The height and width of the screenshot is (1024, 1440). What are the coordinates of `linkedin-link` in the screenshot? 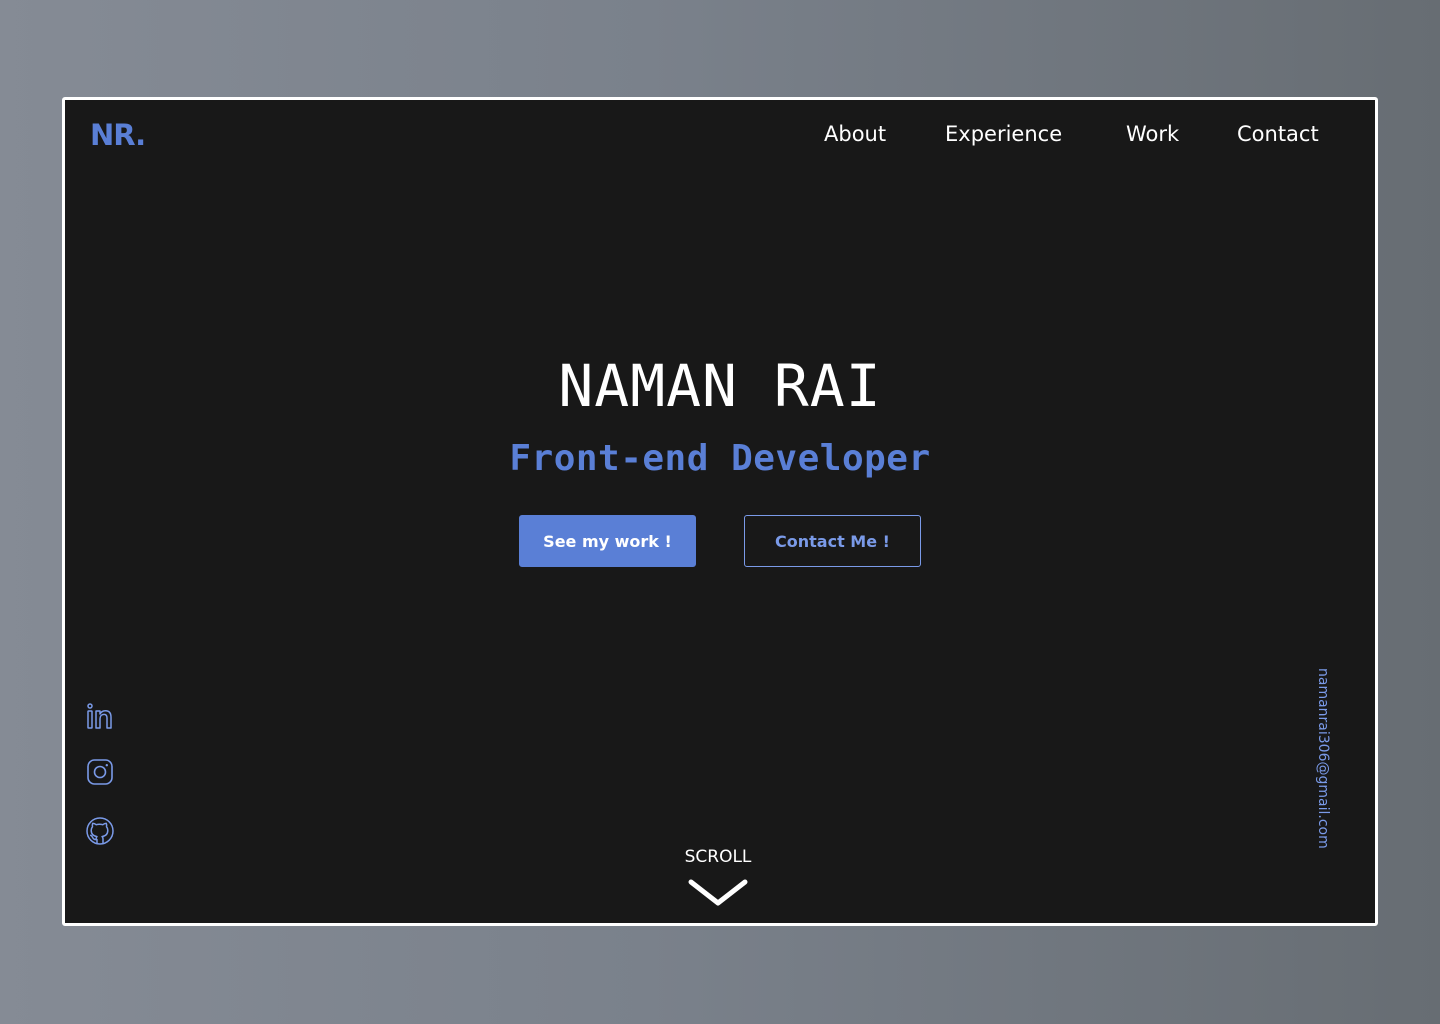 It's located at (100, 717).